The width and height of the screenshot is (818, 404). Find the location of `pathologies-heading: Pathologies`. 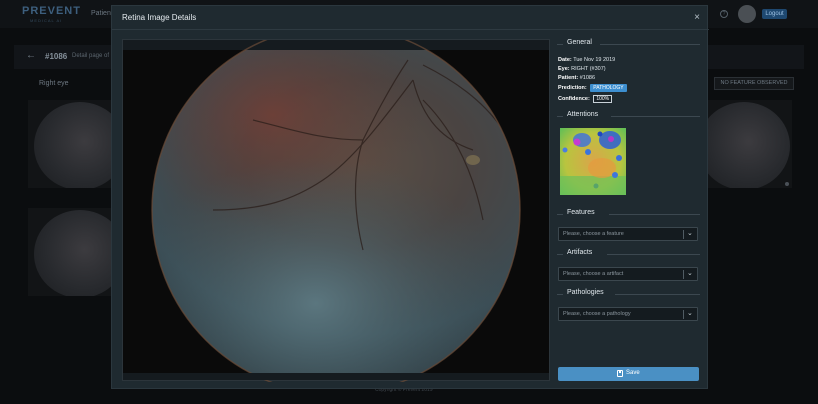

pathologies-heading: Pathologies is located at coordinates (585, 292).